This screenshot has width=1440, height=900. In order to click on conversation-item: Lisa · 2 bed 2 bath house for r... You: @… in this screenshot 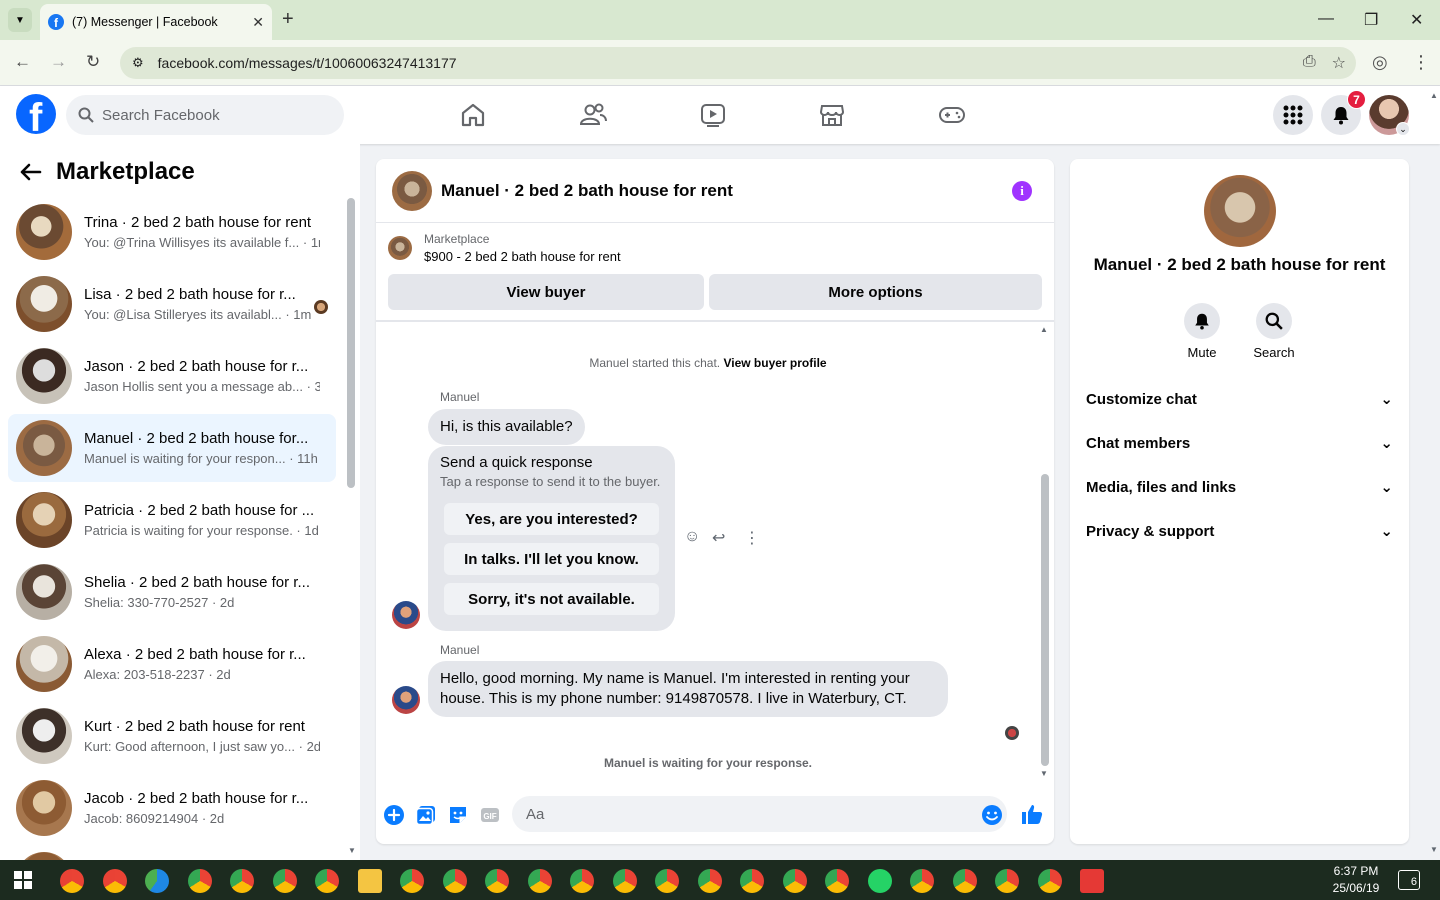, I will do `click(172, 304)`.